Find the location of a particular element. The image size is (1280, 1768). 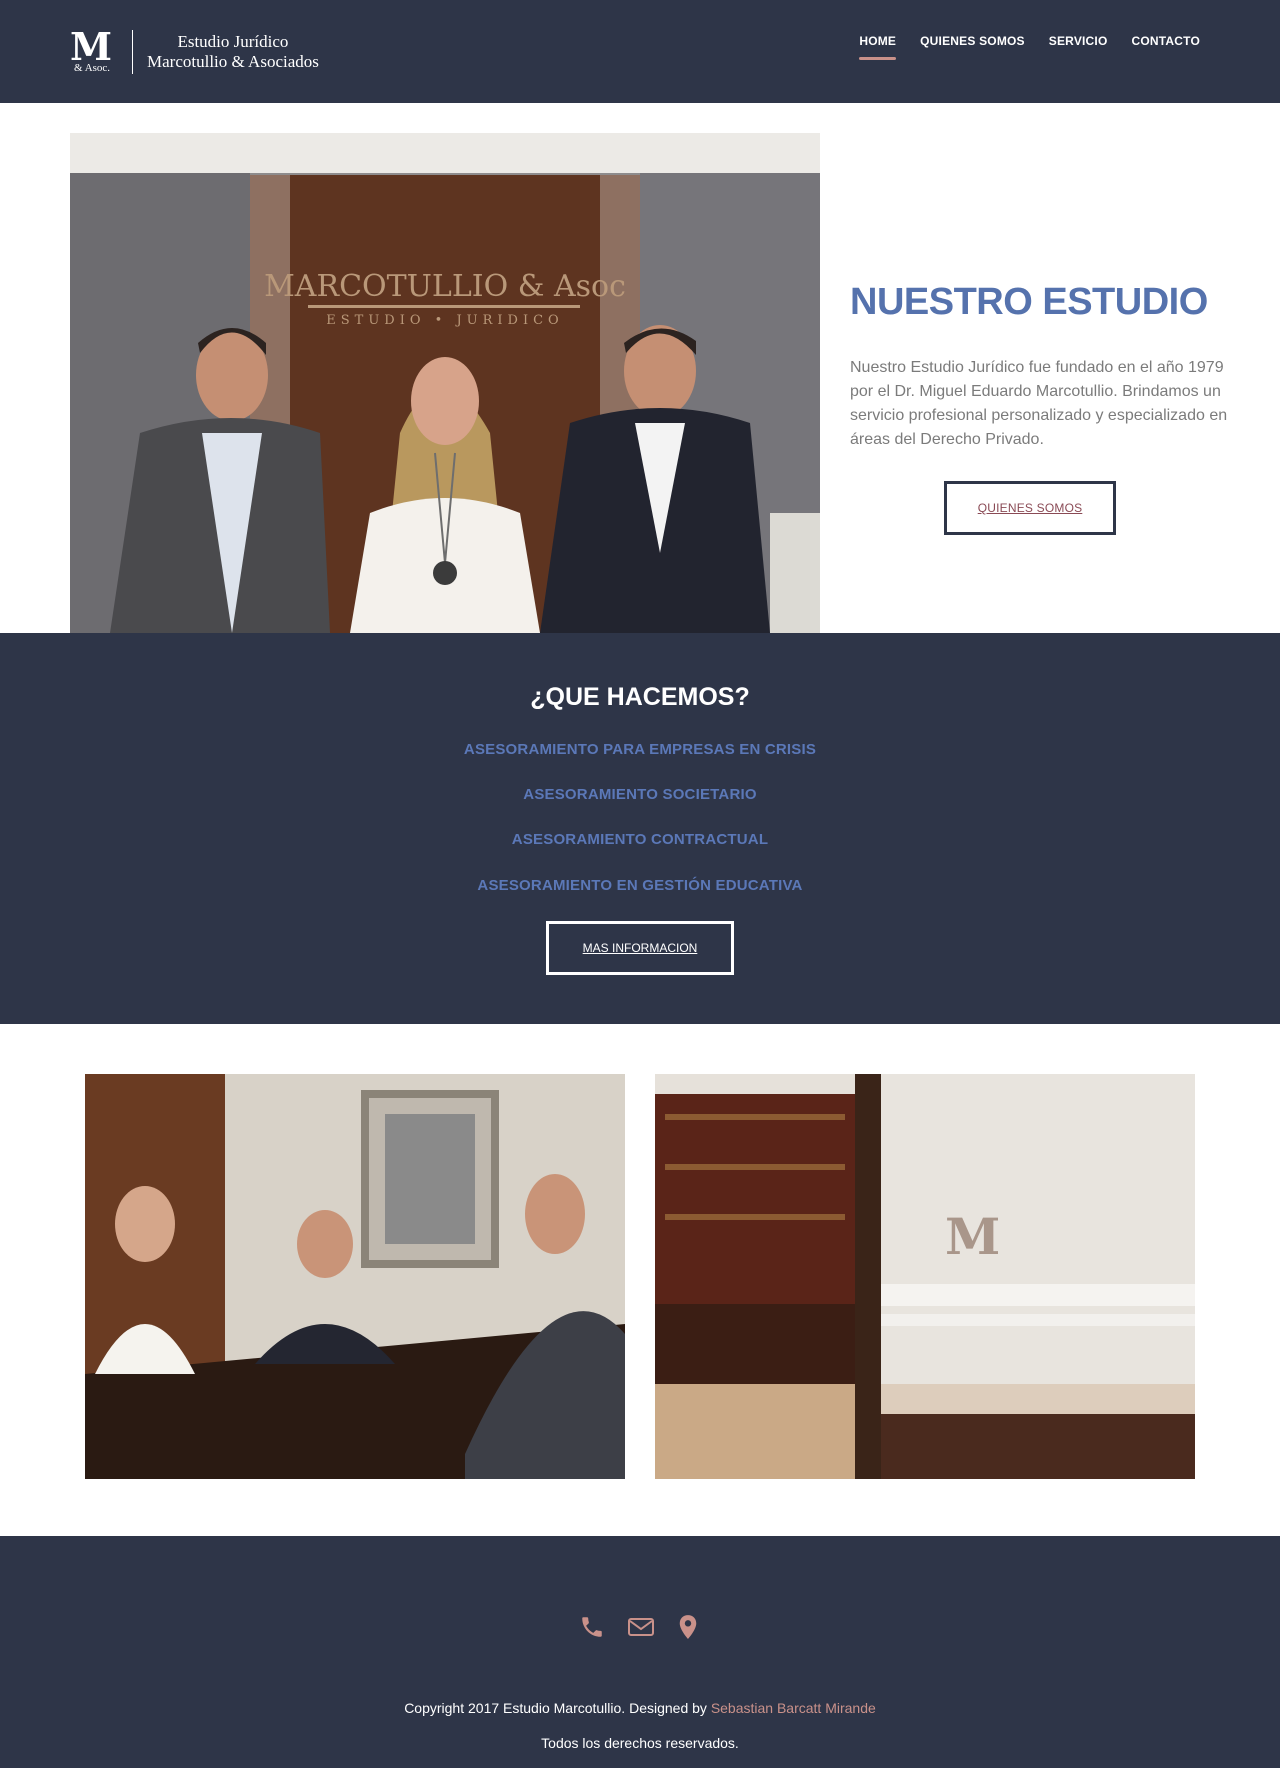

nav-quienes-somos: QUIENES SOMOS is located at coordinates (972, 47).